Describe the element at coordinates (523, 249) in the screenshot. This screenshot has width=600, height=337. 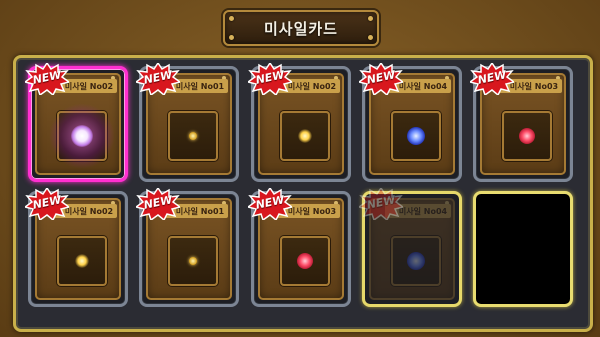
I see `empty-card-slot` at that location.